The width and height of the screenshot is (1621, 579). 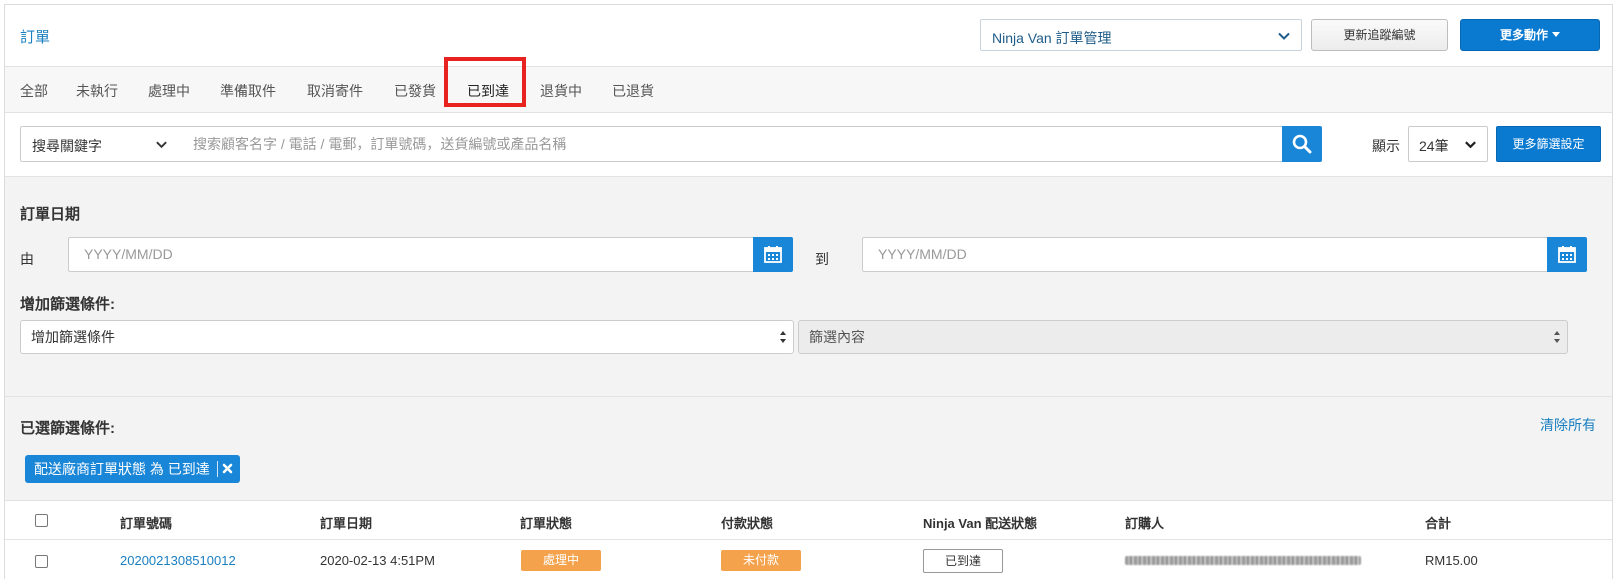 I want to click on from-date-input: YYYY/MM/DD, so click(x=411, y=254).